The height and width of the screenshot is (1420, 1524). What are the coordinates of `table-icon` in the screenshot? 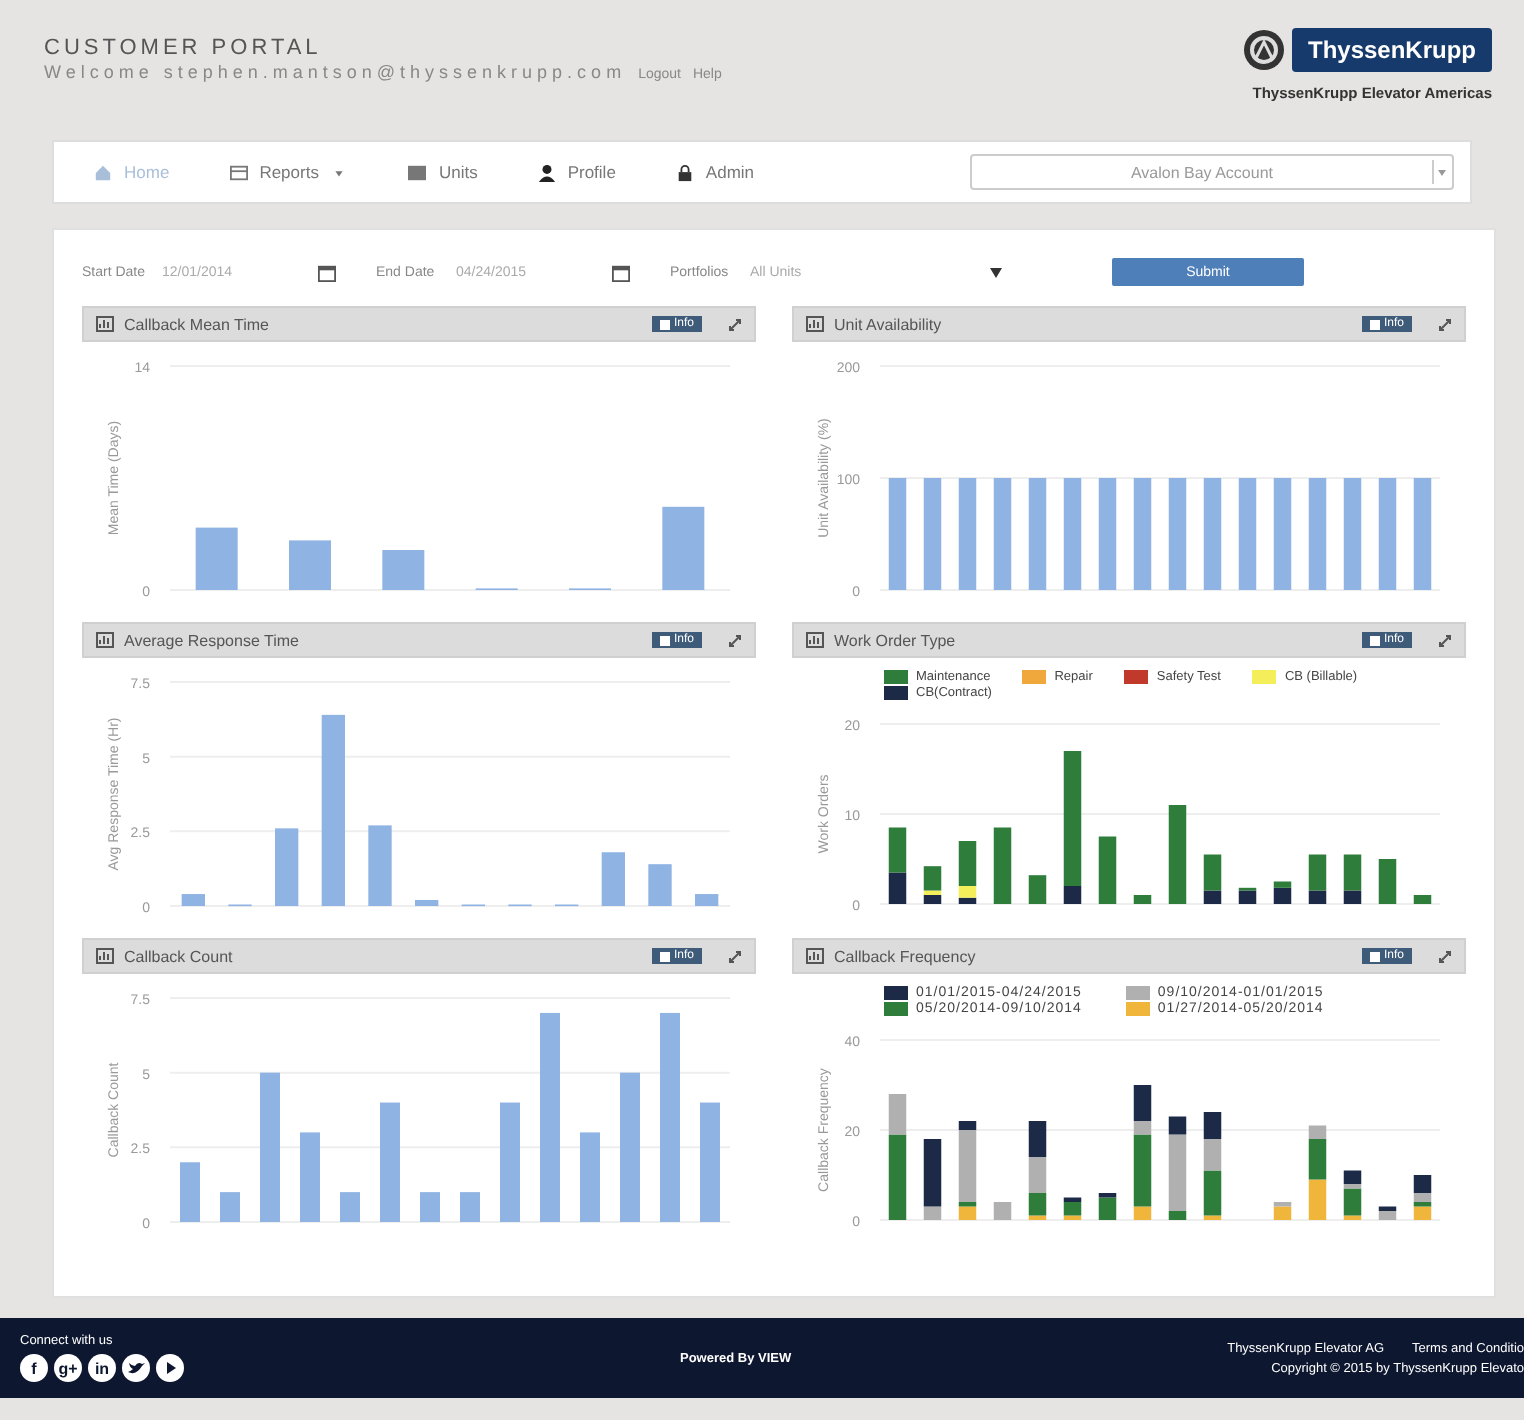 It's located at (238, 172).